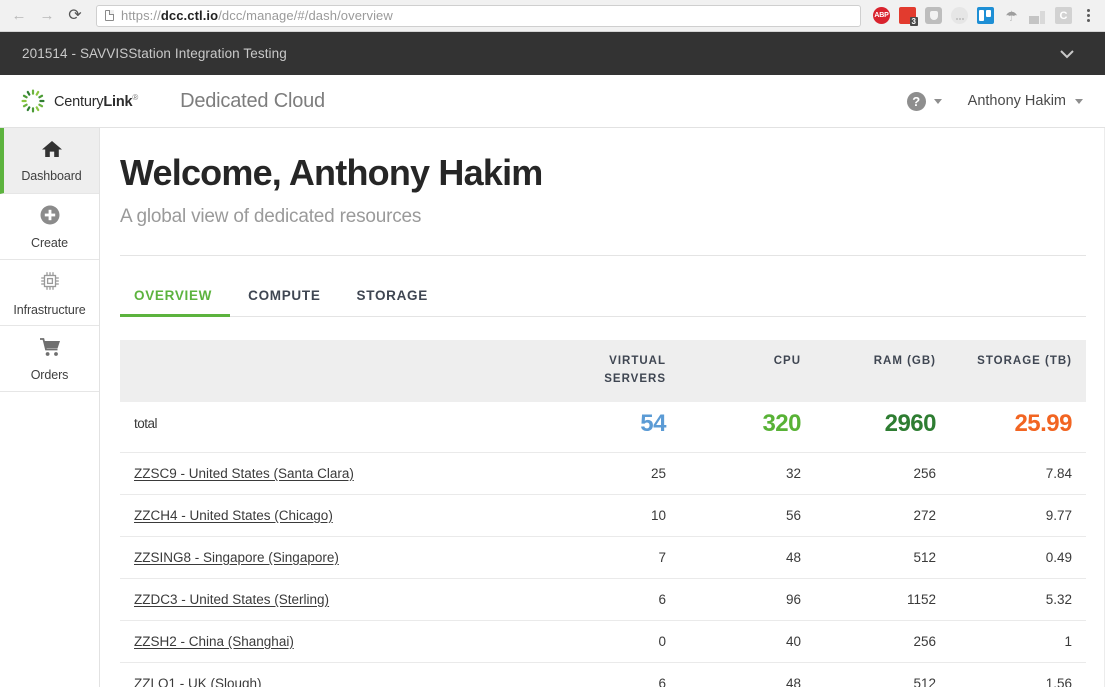 This screenshot has width=1105, height=688. What do you see at coordinates (271, 216) in the screenshot?
I see `page-subtitle: A global view of dedicated resources` at bounding box center [271, 216].